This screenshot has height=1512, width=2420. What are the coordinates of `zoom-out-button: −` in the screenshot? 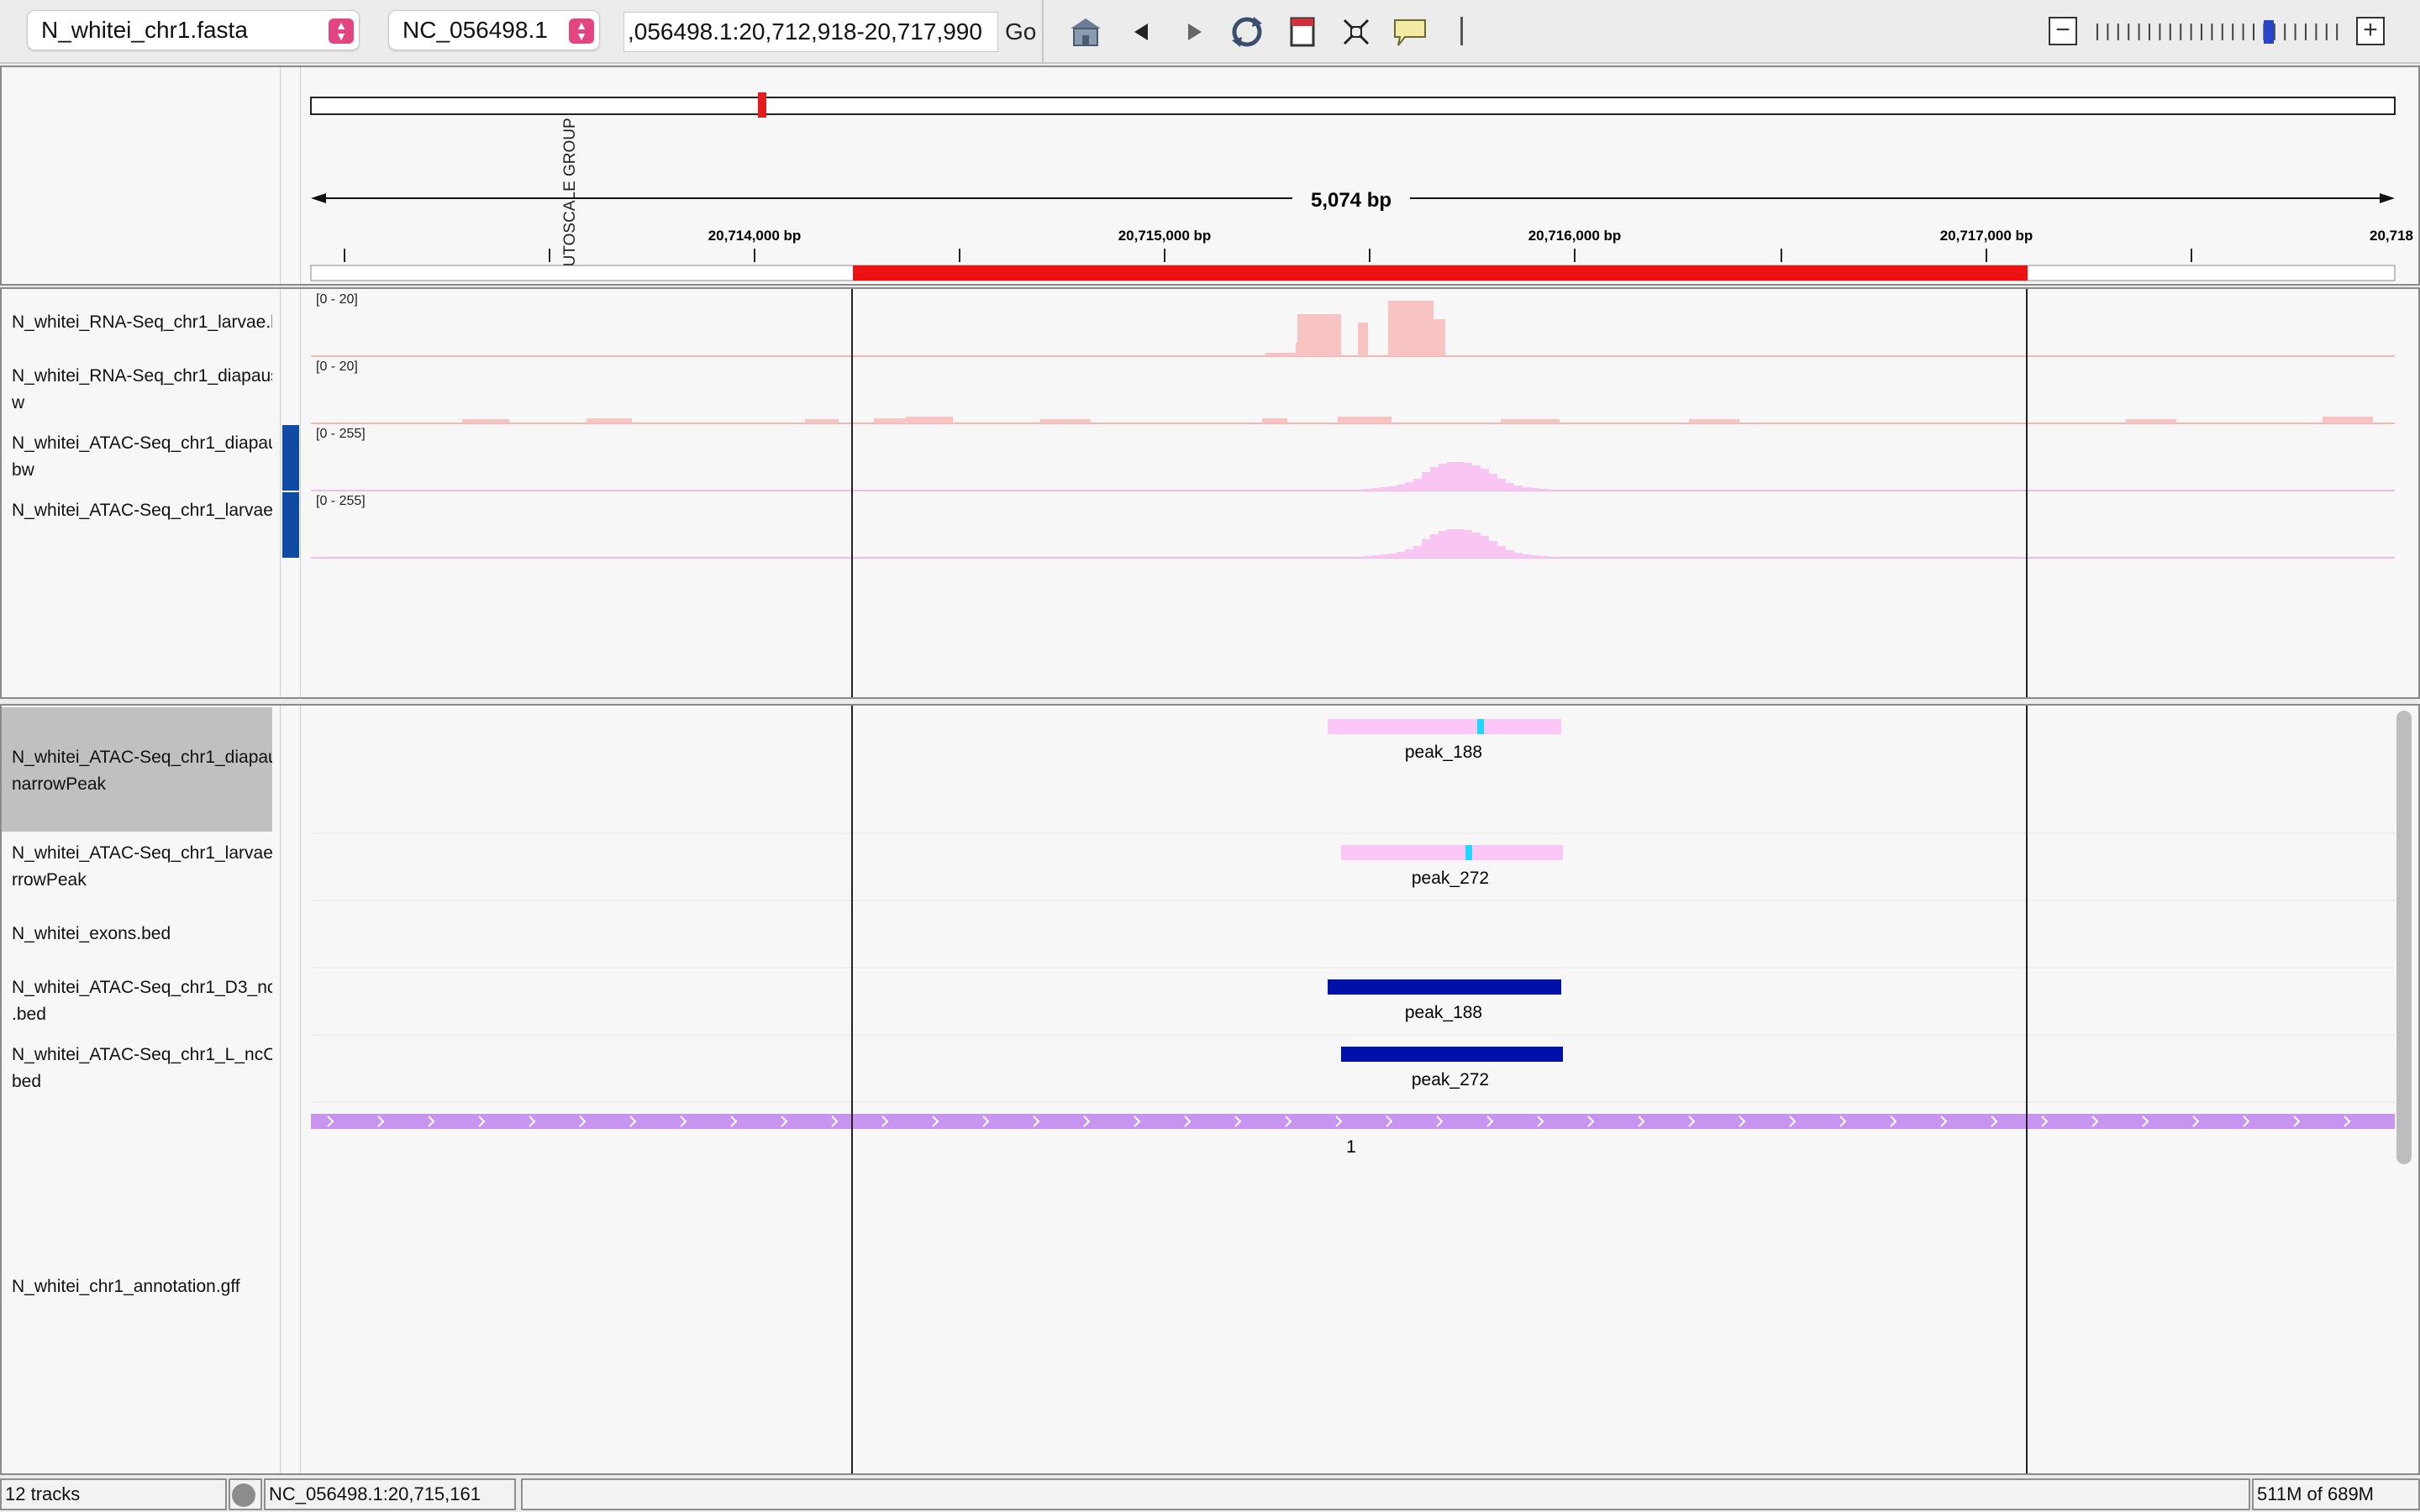 It's located at (2063, 31).